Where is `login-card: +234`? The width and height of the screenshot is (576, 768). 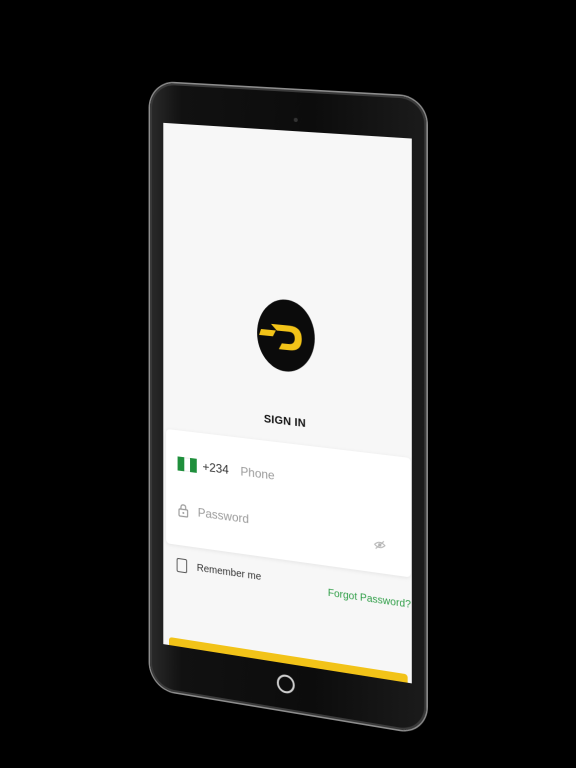
login-card: +234 is located at coordinates (288, 503).